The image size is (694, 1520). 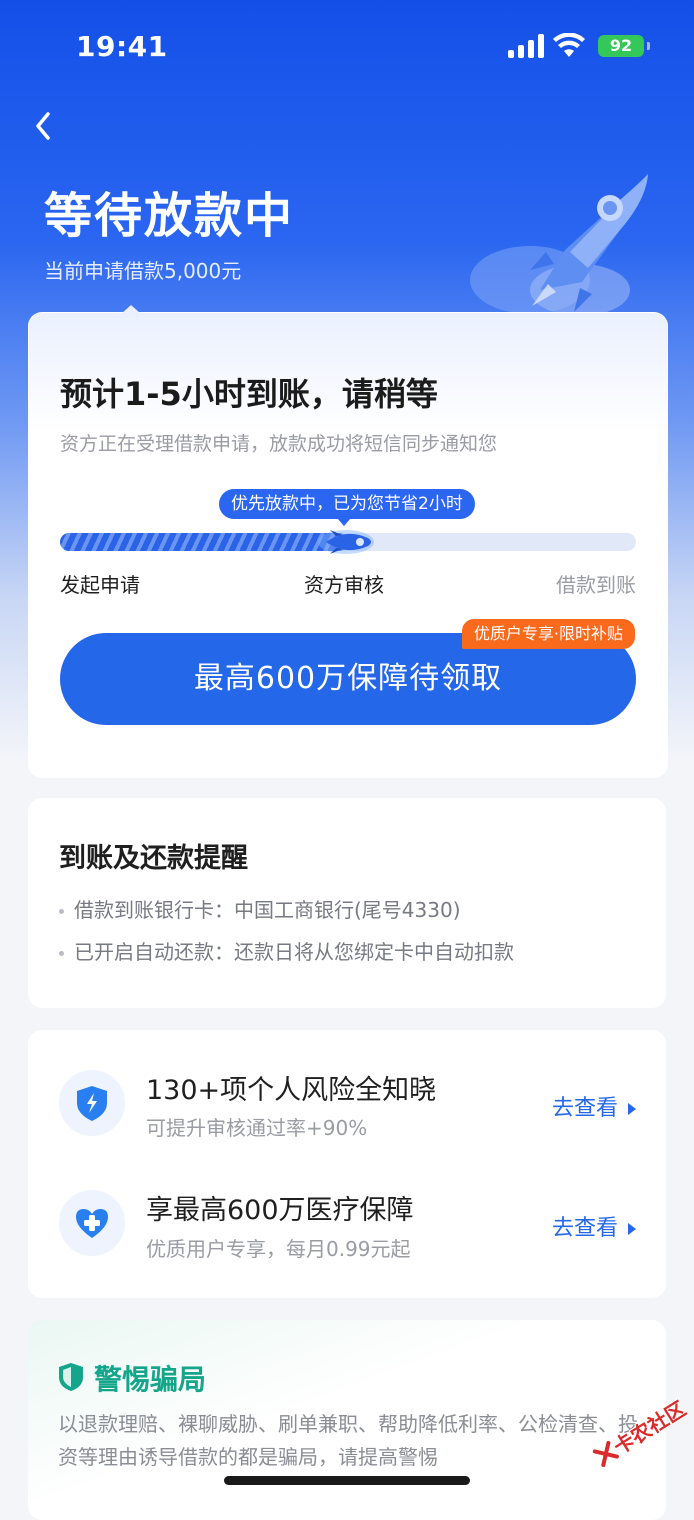 I want to click on home-indicator, so click(x=347, y=1480).